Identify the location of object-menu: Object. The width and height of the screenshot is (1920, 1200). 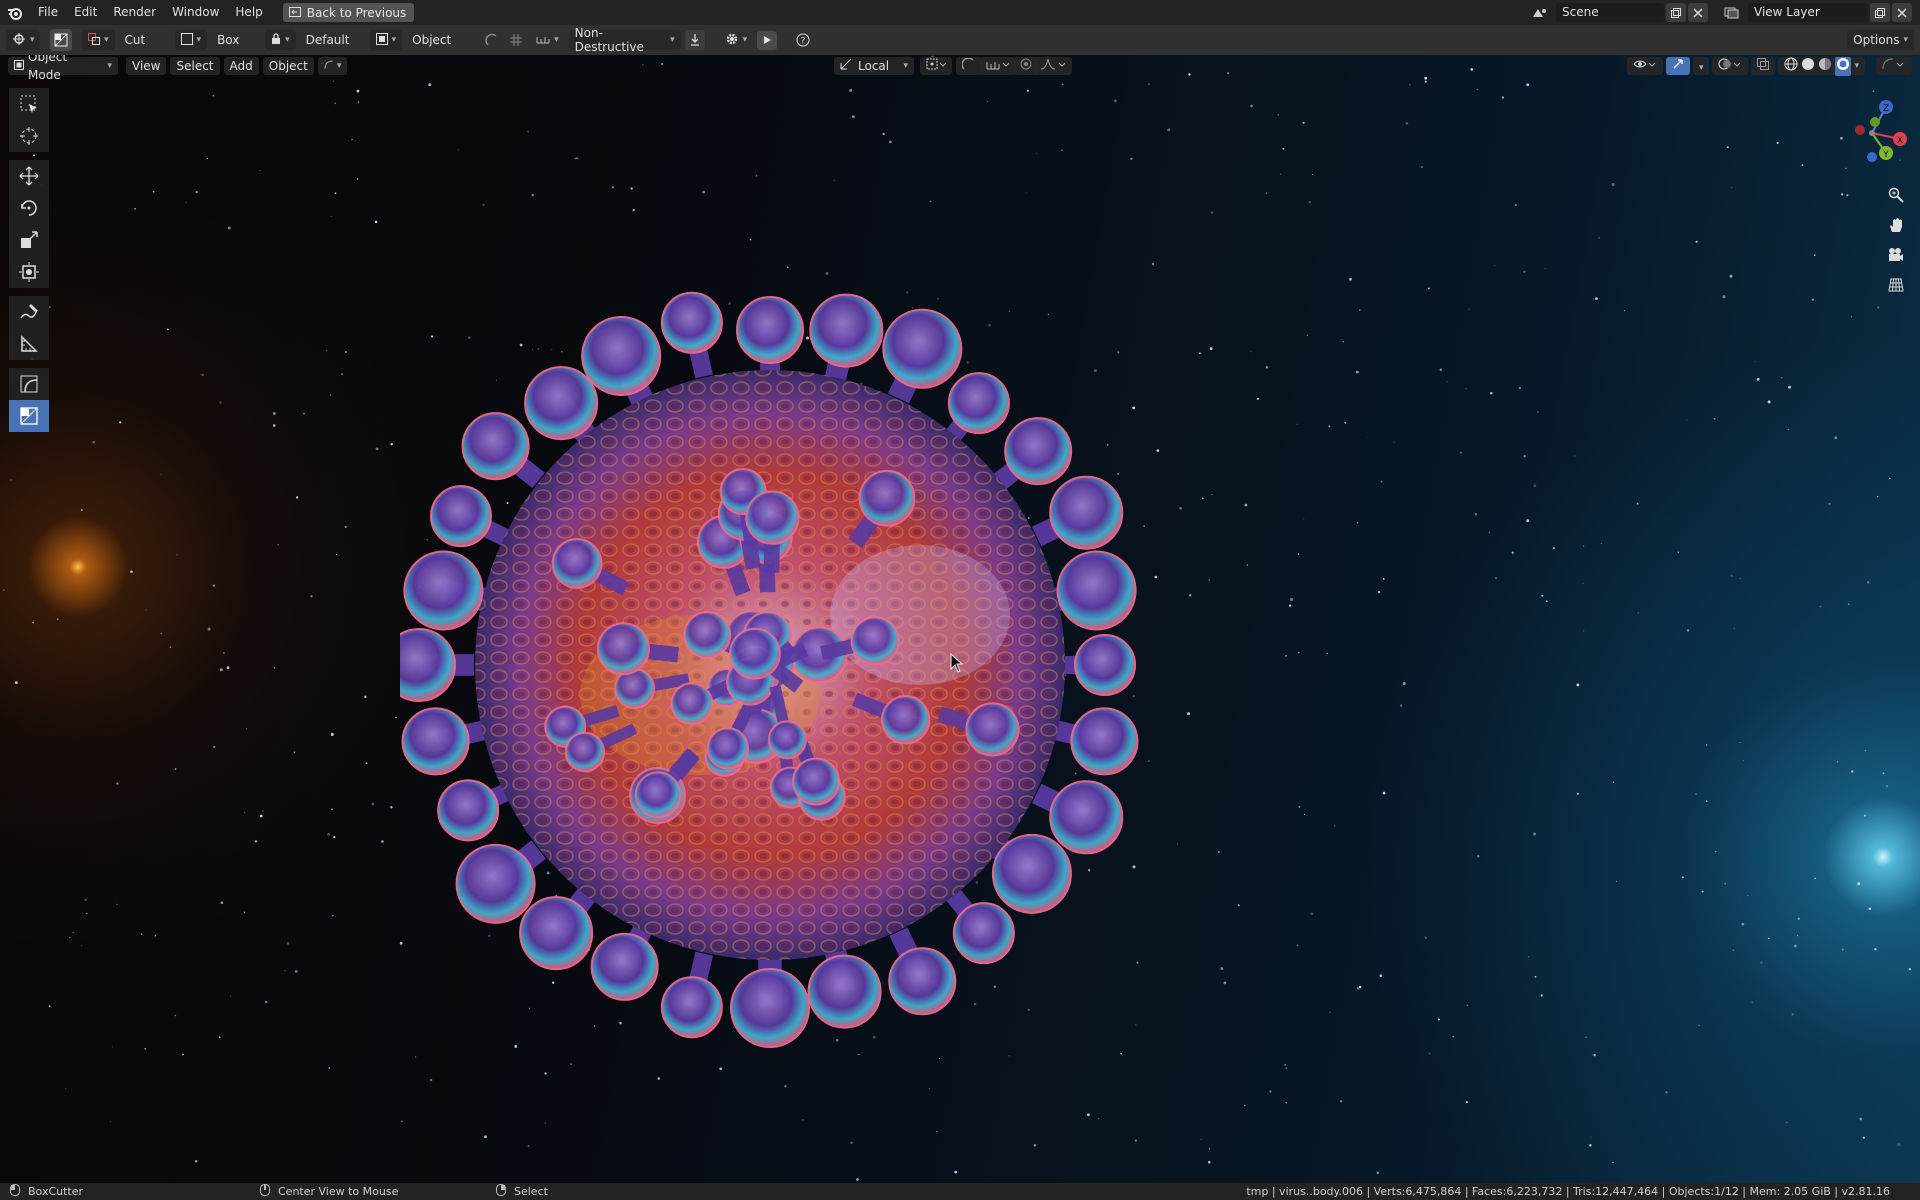
(288, 66).